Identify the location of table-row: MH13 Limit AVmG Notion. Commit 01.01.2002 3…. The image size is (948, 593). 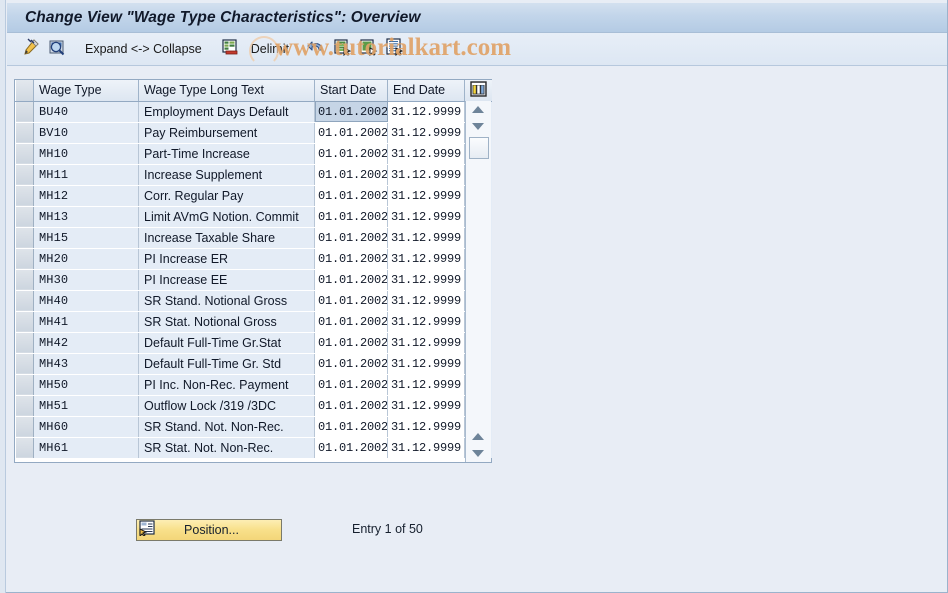
(253, 216).